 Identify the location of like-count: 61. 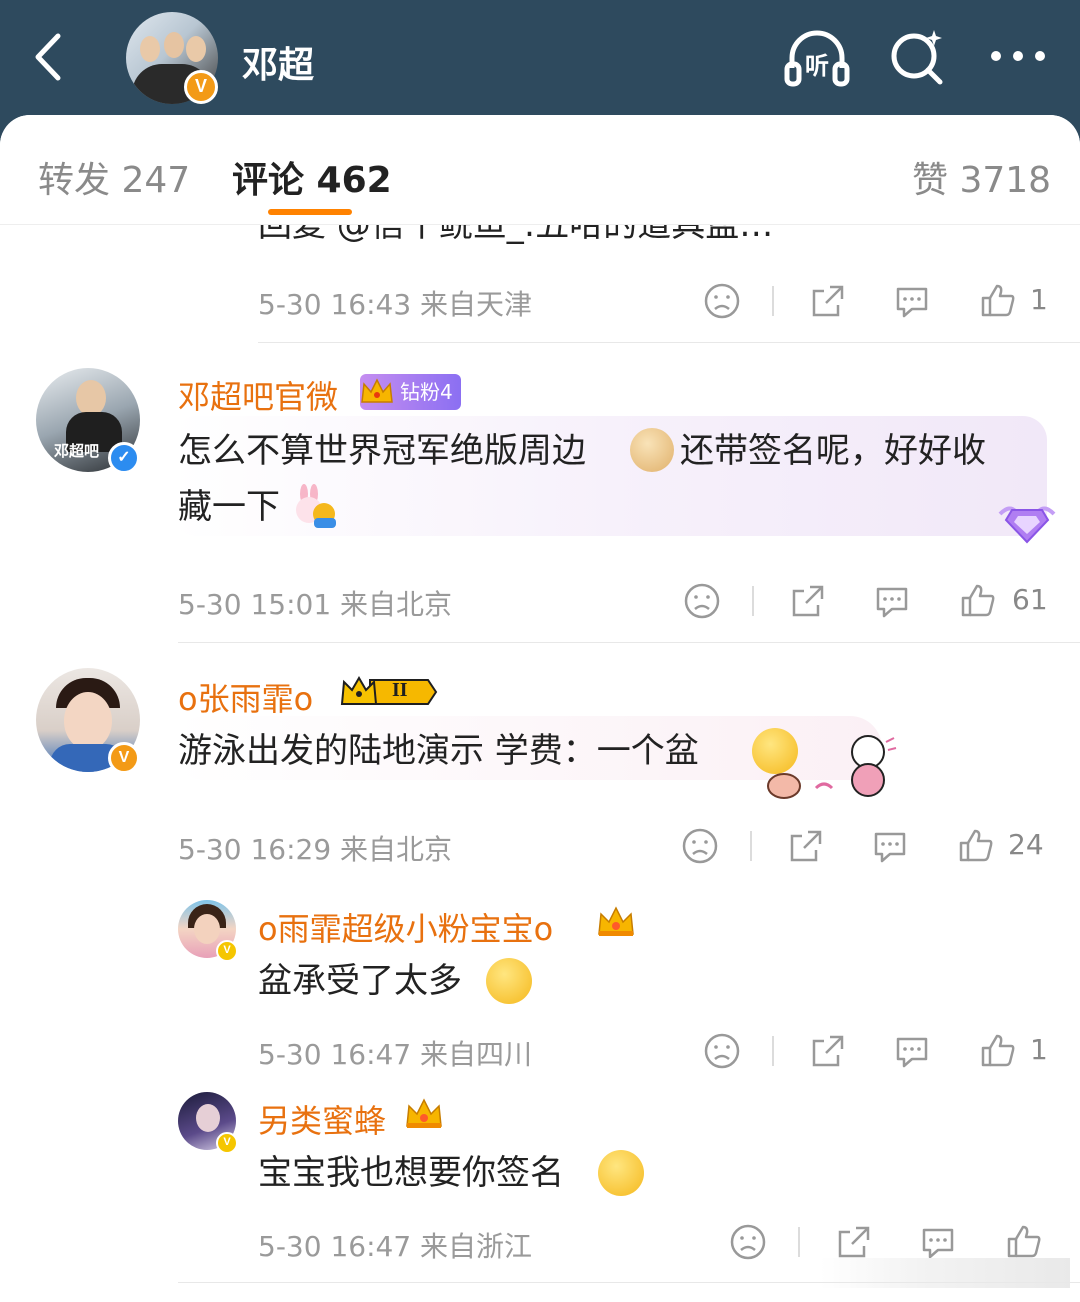
(1030, 599).